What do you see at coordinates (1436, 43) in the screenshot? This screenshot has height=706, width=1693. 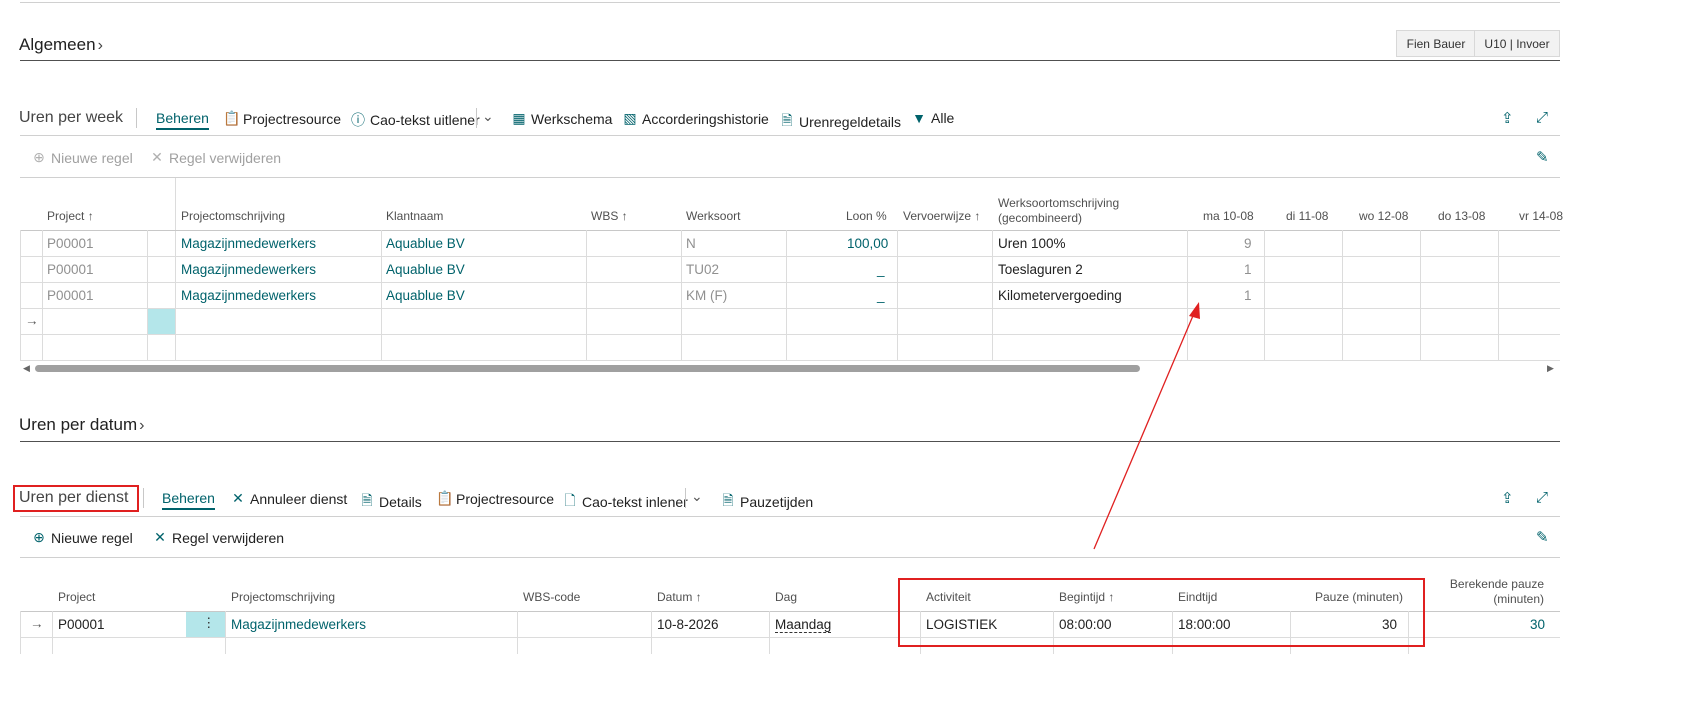 I see `user-button: Fien Bauer` at bounding box center [1436, 43].